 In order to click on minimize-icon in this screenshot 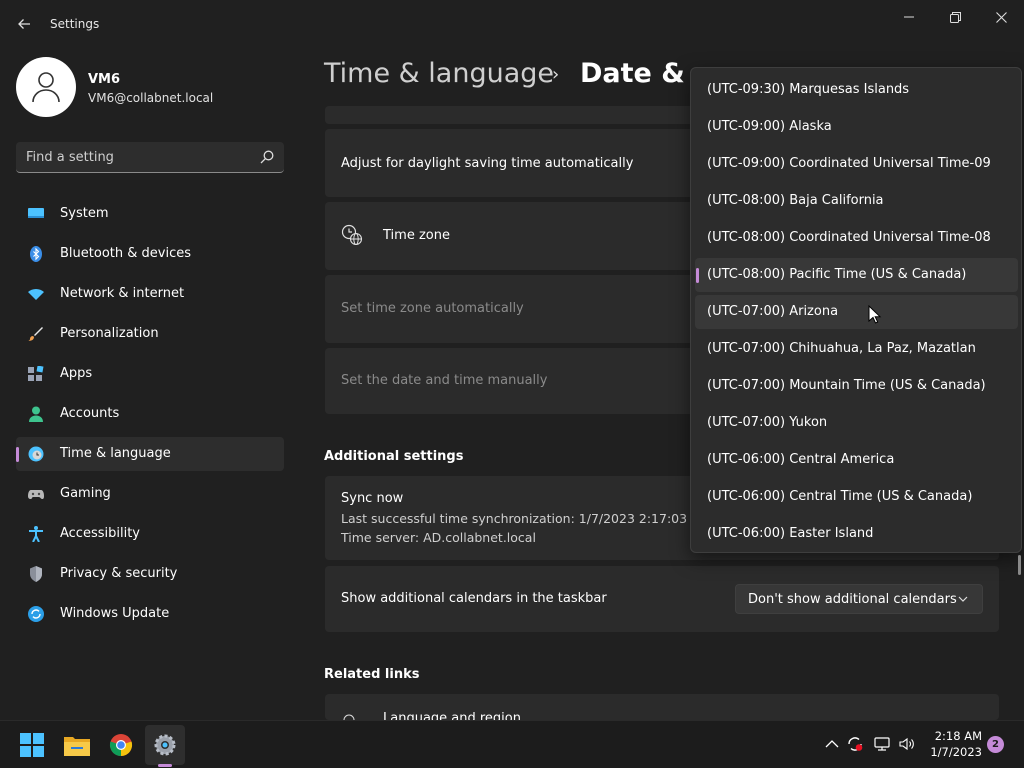, I will do `click(909, 17)`.